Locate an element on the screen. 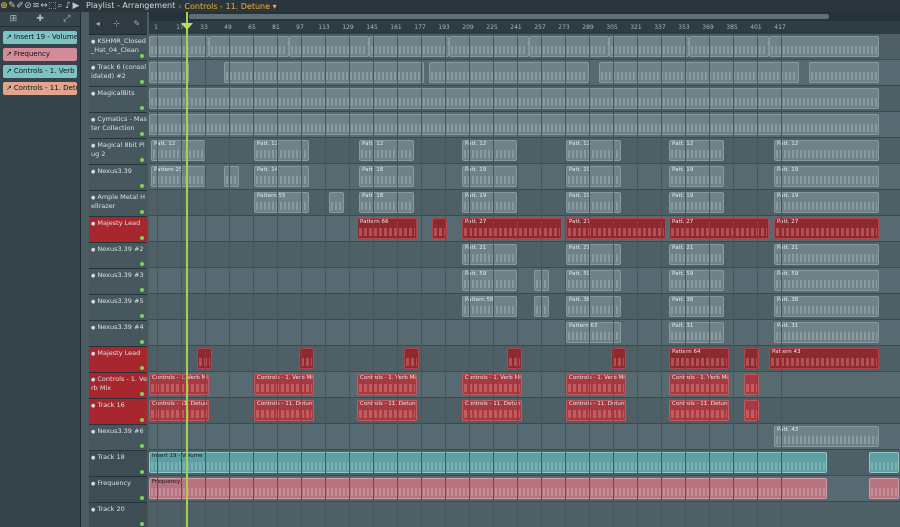 The height and width of the screenshot is (527, 900). clip-source-item: ↗ Frequency is located at coordinates (40, 54).